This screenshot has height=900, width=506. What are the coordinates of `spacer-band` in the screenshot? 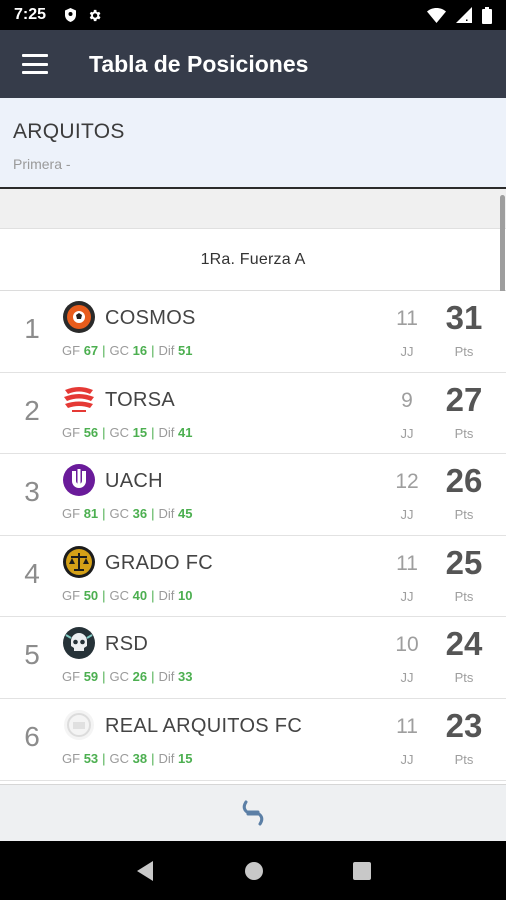 It's located at (253, 208).